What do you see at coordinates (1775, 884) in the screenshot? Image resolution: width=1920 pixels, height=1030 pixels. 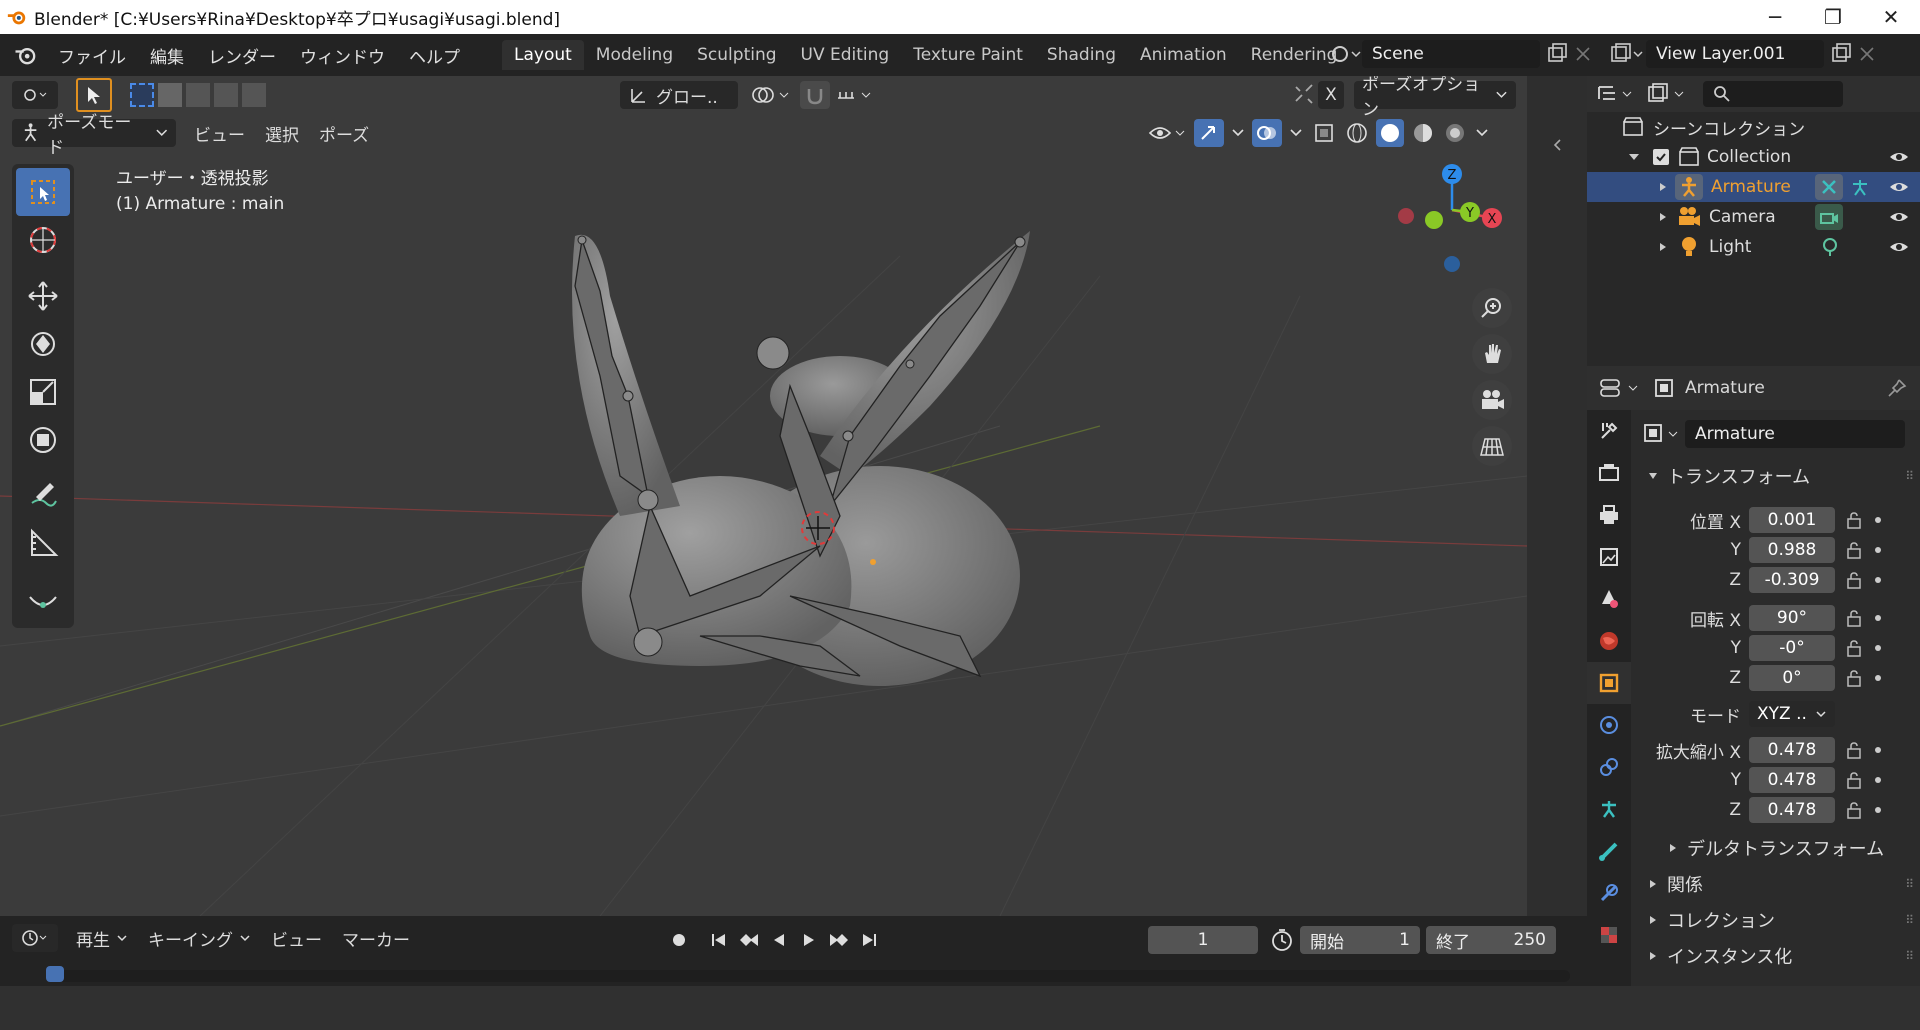 I see `relations-section: 関係 ⠿` at bounding box center [1775, 884].